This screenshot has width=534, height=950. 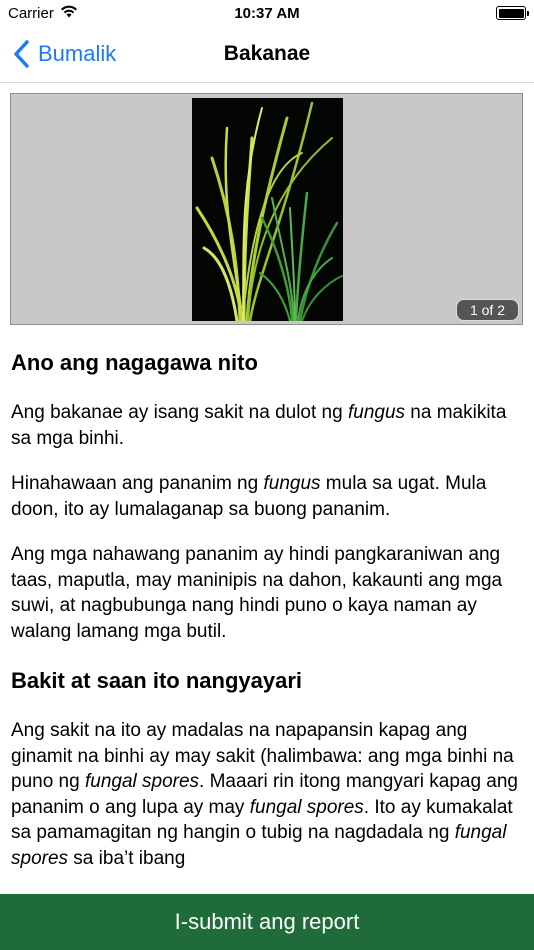 I want to click on battery-icon, so click(x=512, y=13).